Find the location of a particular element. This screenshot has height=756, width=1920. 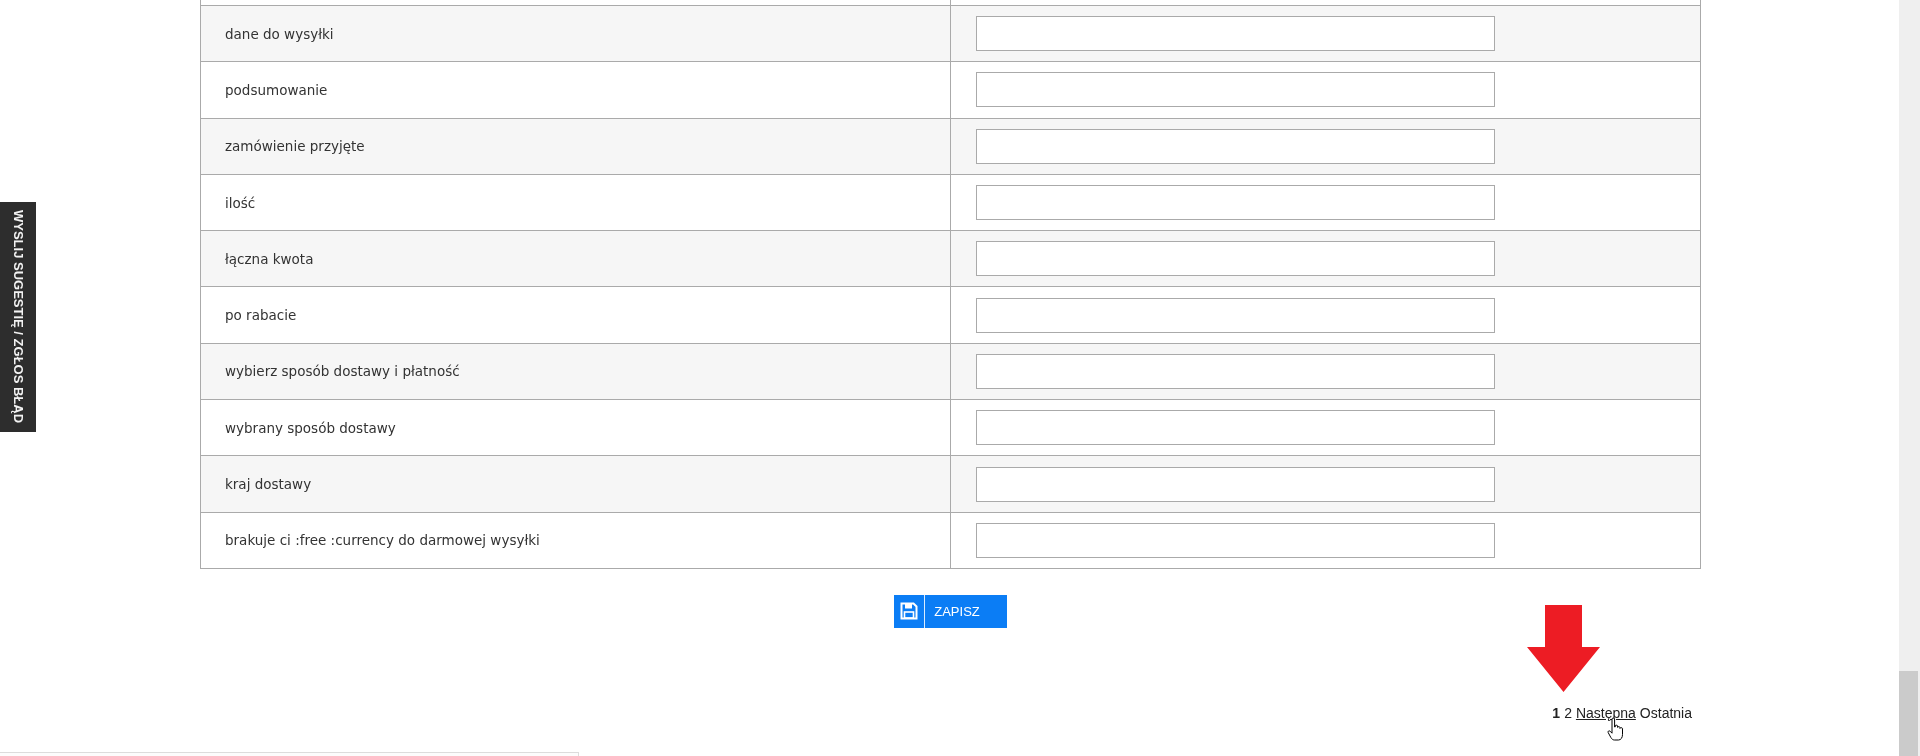

field-label: brakuje ci :free :currency do darmowej wysyłki is located at coordinates (382, 540).